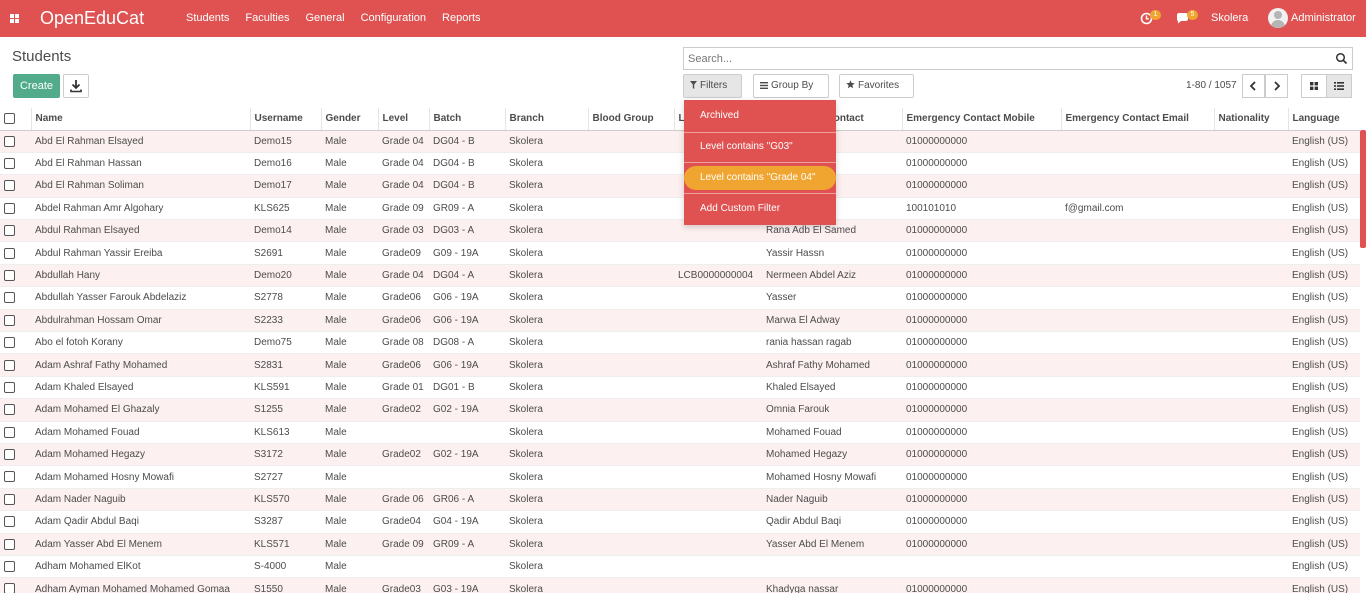  Describe the element at coordinates (712, 86) in the screenshot. I see `filters-button: Filters` at that location.